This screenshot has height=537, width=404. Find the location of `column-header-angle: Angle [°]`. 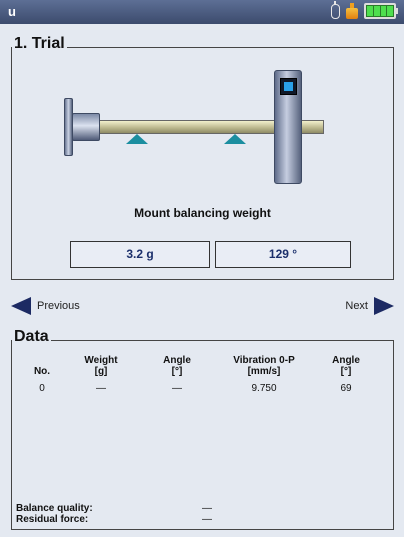

column-header-angle: Angle [°] is located at coordinates (177, 366).